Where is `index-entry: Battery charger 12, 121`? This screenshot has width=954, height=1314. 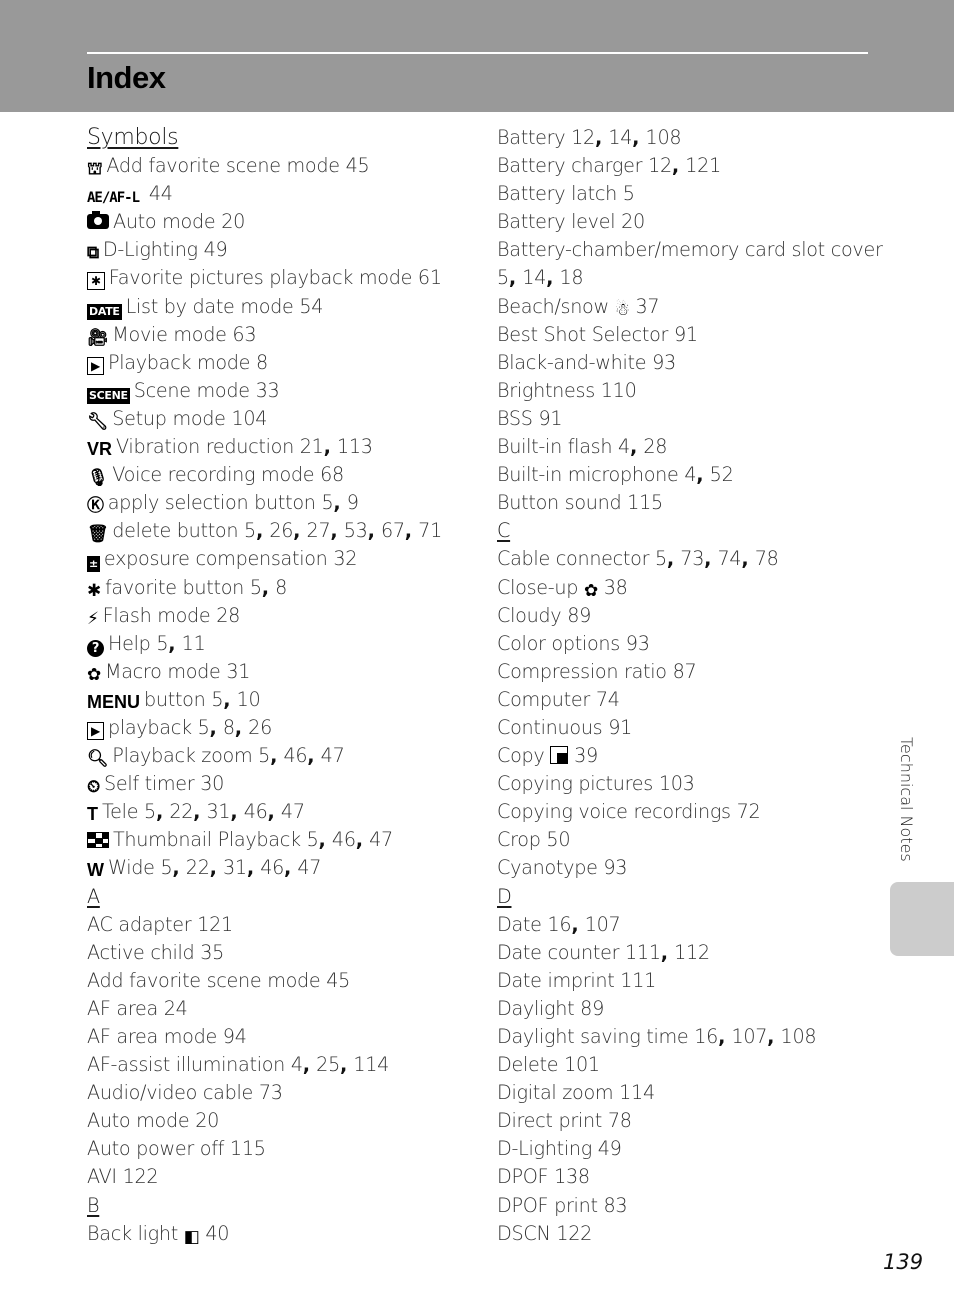 index-entry: Battery charger 12, 121 is located at coordinates (687, 166).